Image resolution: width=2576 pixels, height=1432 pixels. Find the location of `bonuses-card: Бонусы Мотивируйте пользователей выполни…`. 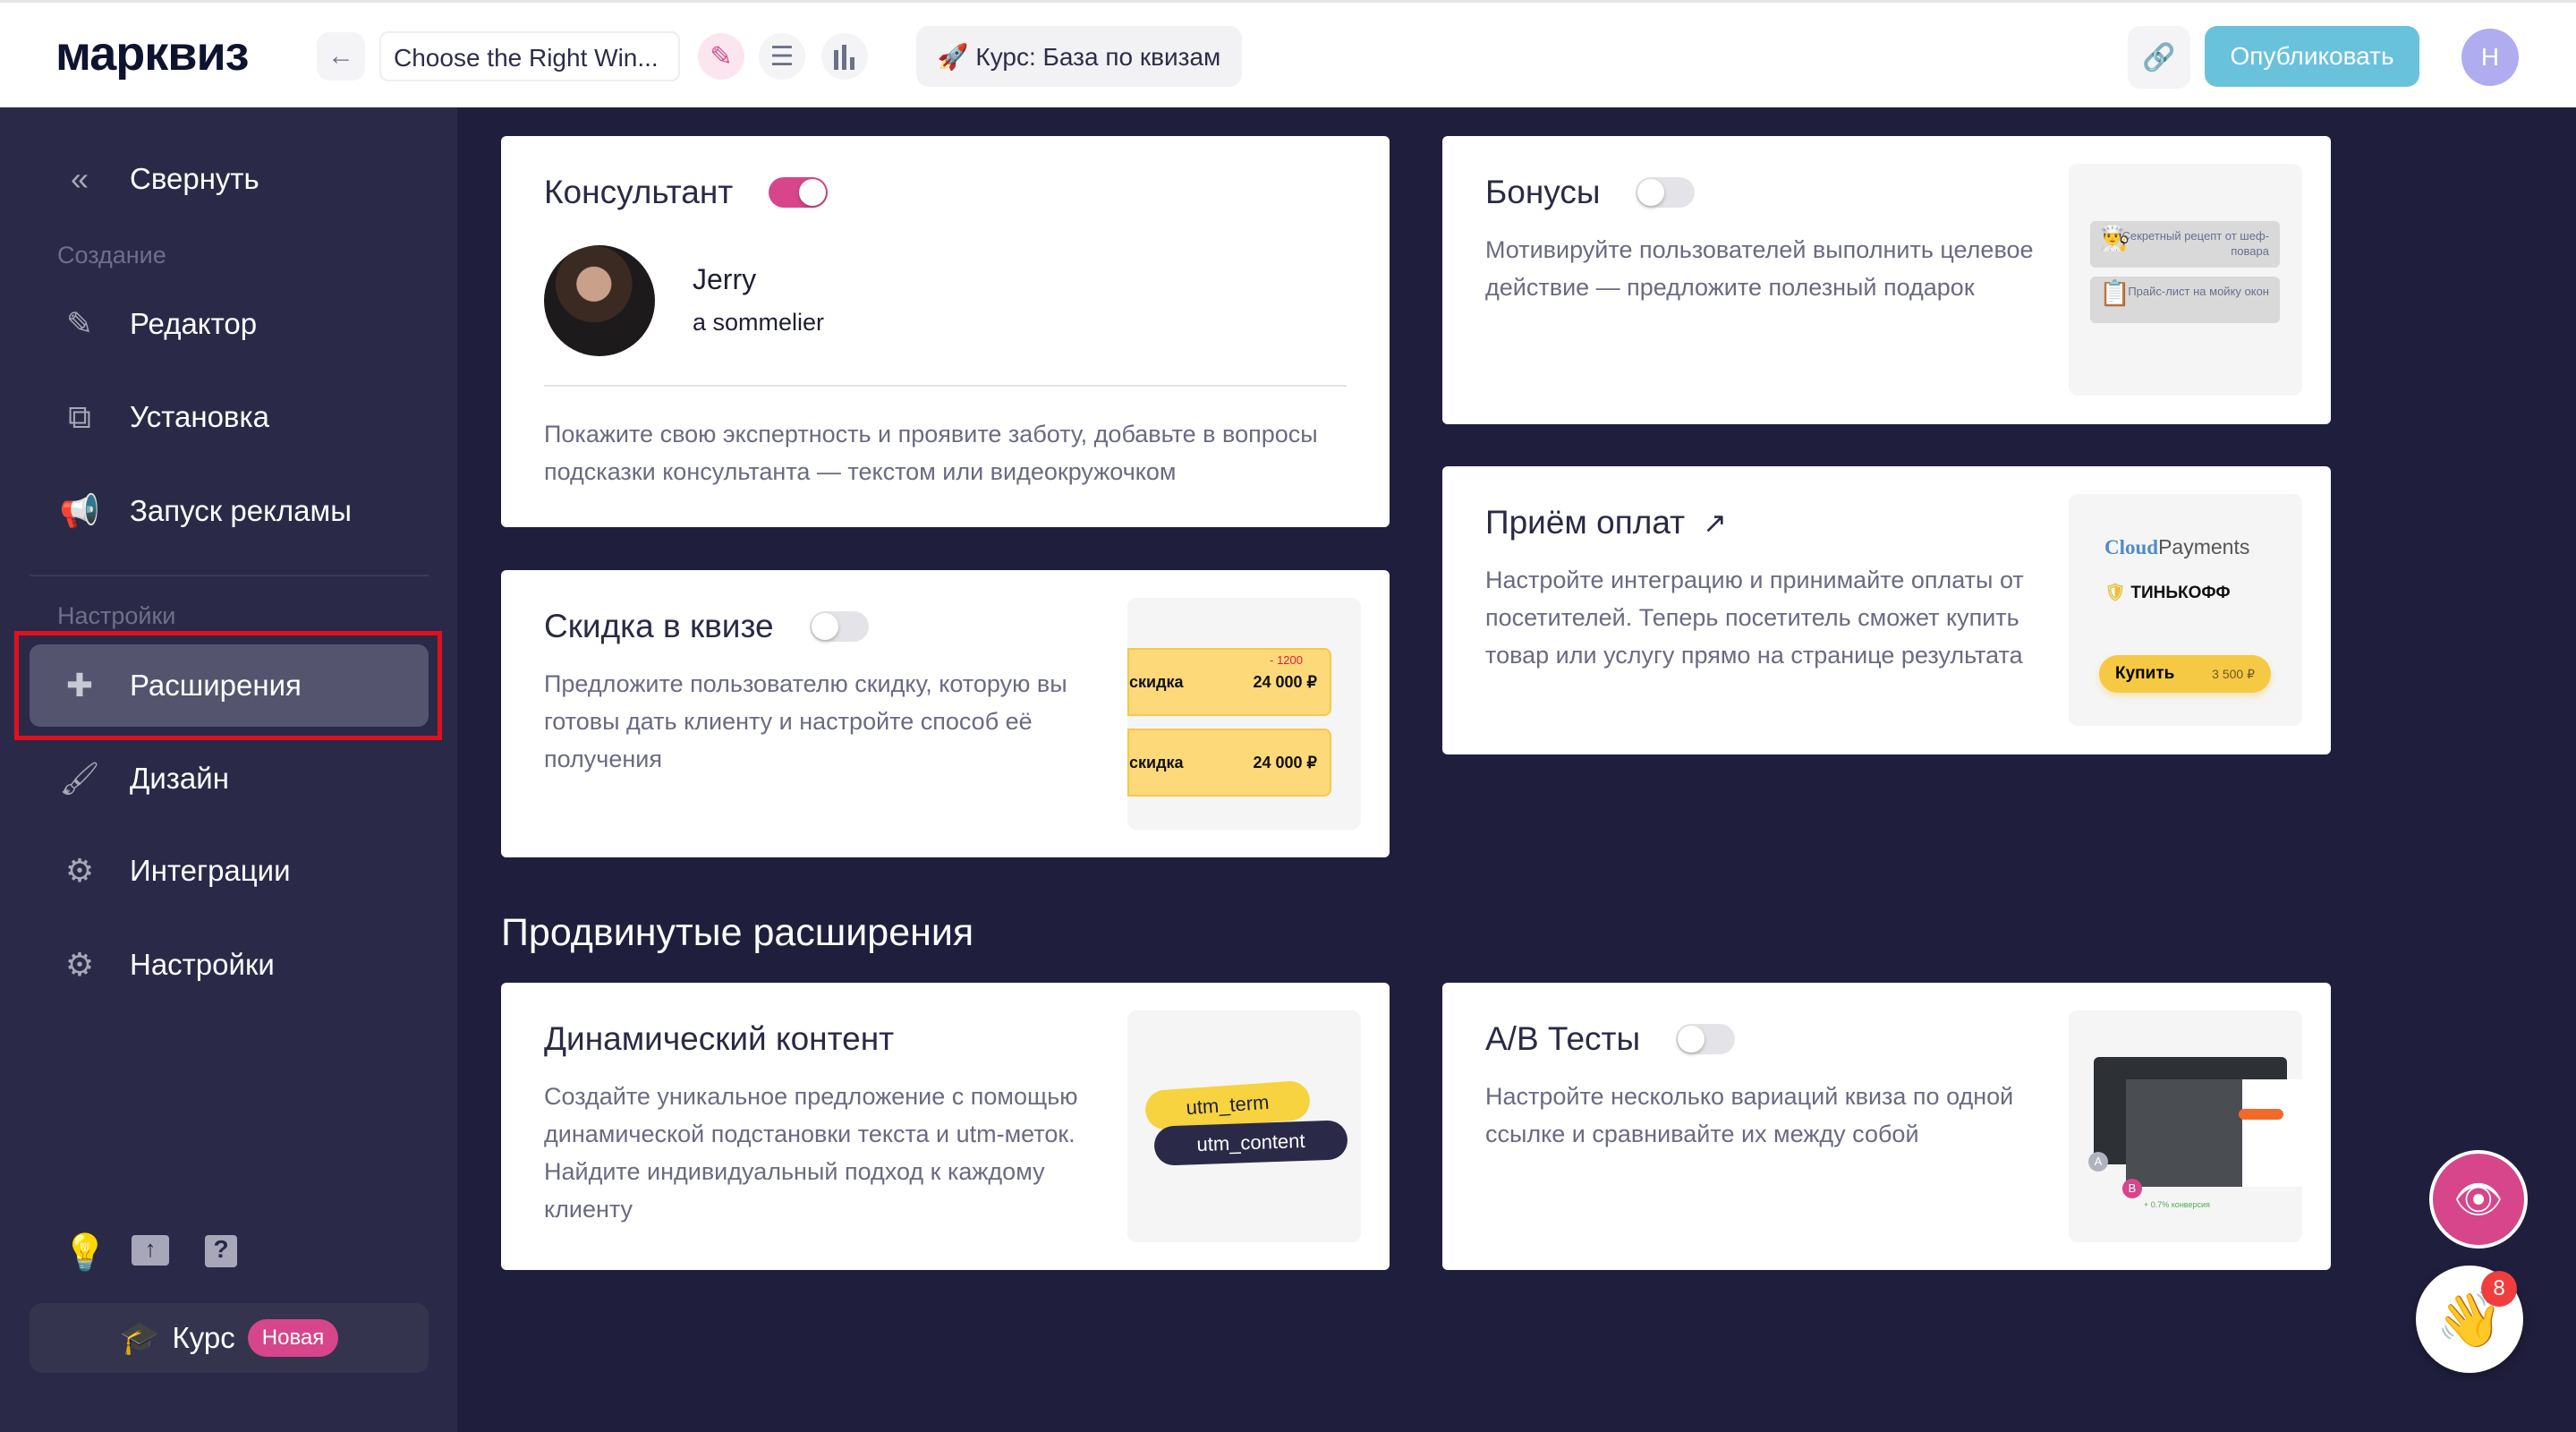

bonuses-card: Бонусы Мотивируйте пользователей выполни… is located at coordinates (1886, 280).